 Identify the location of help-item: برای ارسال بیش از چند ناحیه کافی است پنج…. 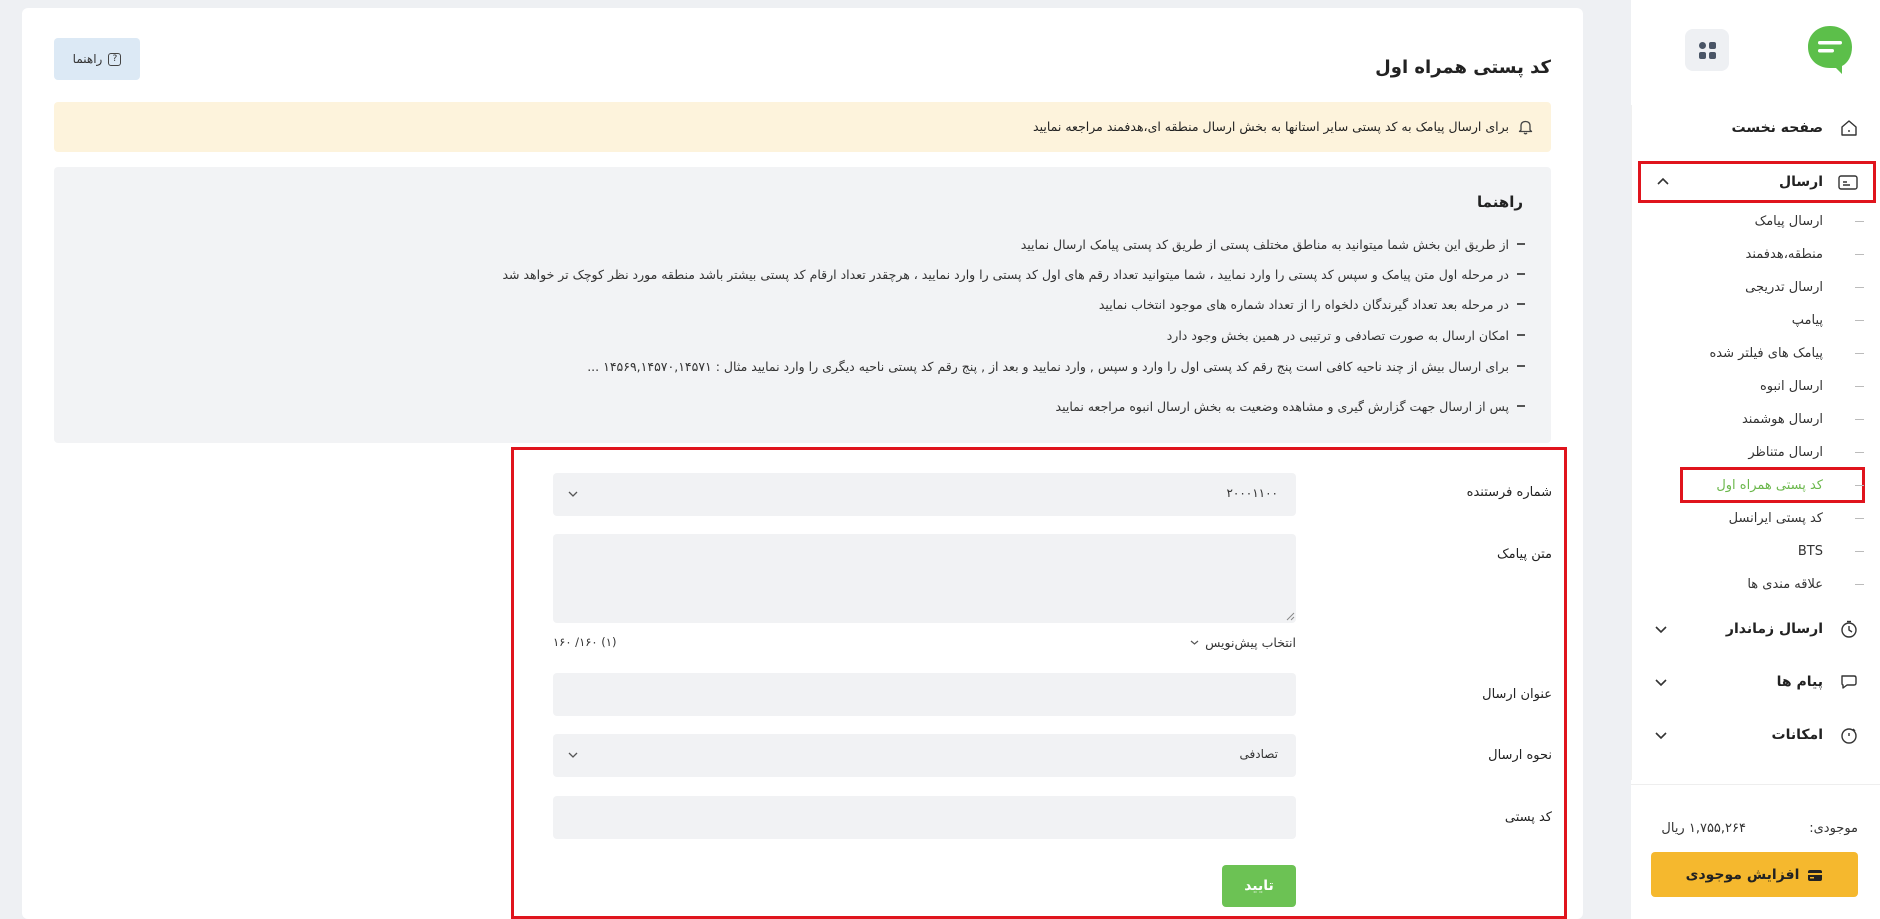
(1056, 366).